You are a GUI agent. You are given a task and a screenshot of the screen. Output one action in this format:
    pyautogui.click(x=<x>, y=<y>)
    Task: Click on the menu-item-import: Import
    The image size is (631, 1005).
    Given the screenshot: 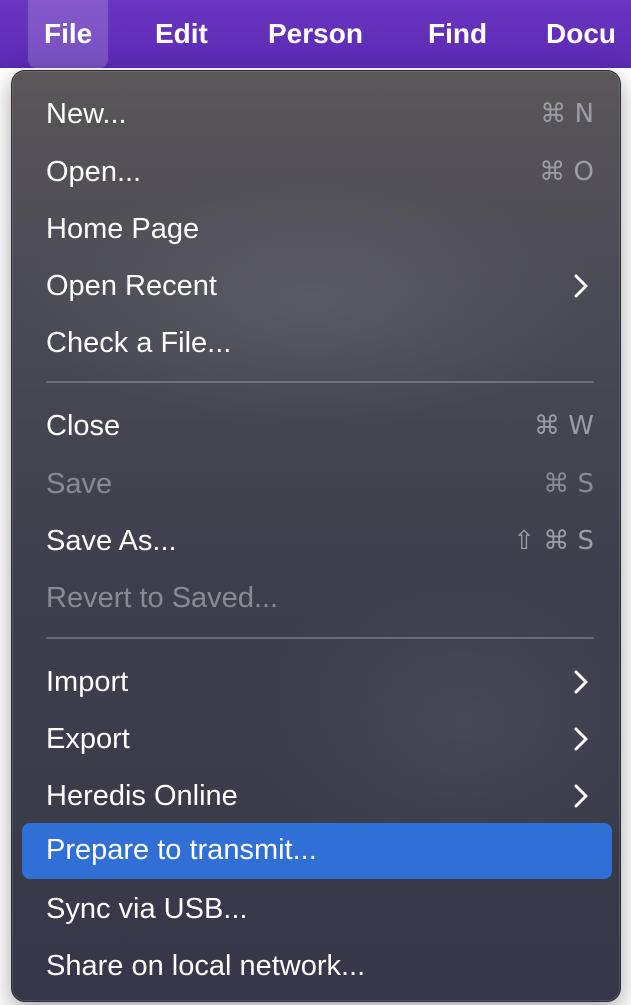 What is the action you would take?
    pyautogui.click(x=317, y=682)
    